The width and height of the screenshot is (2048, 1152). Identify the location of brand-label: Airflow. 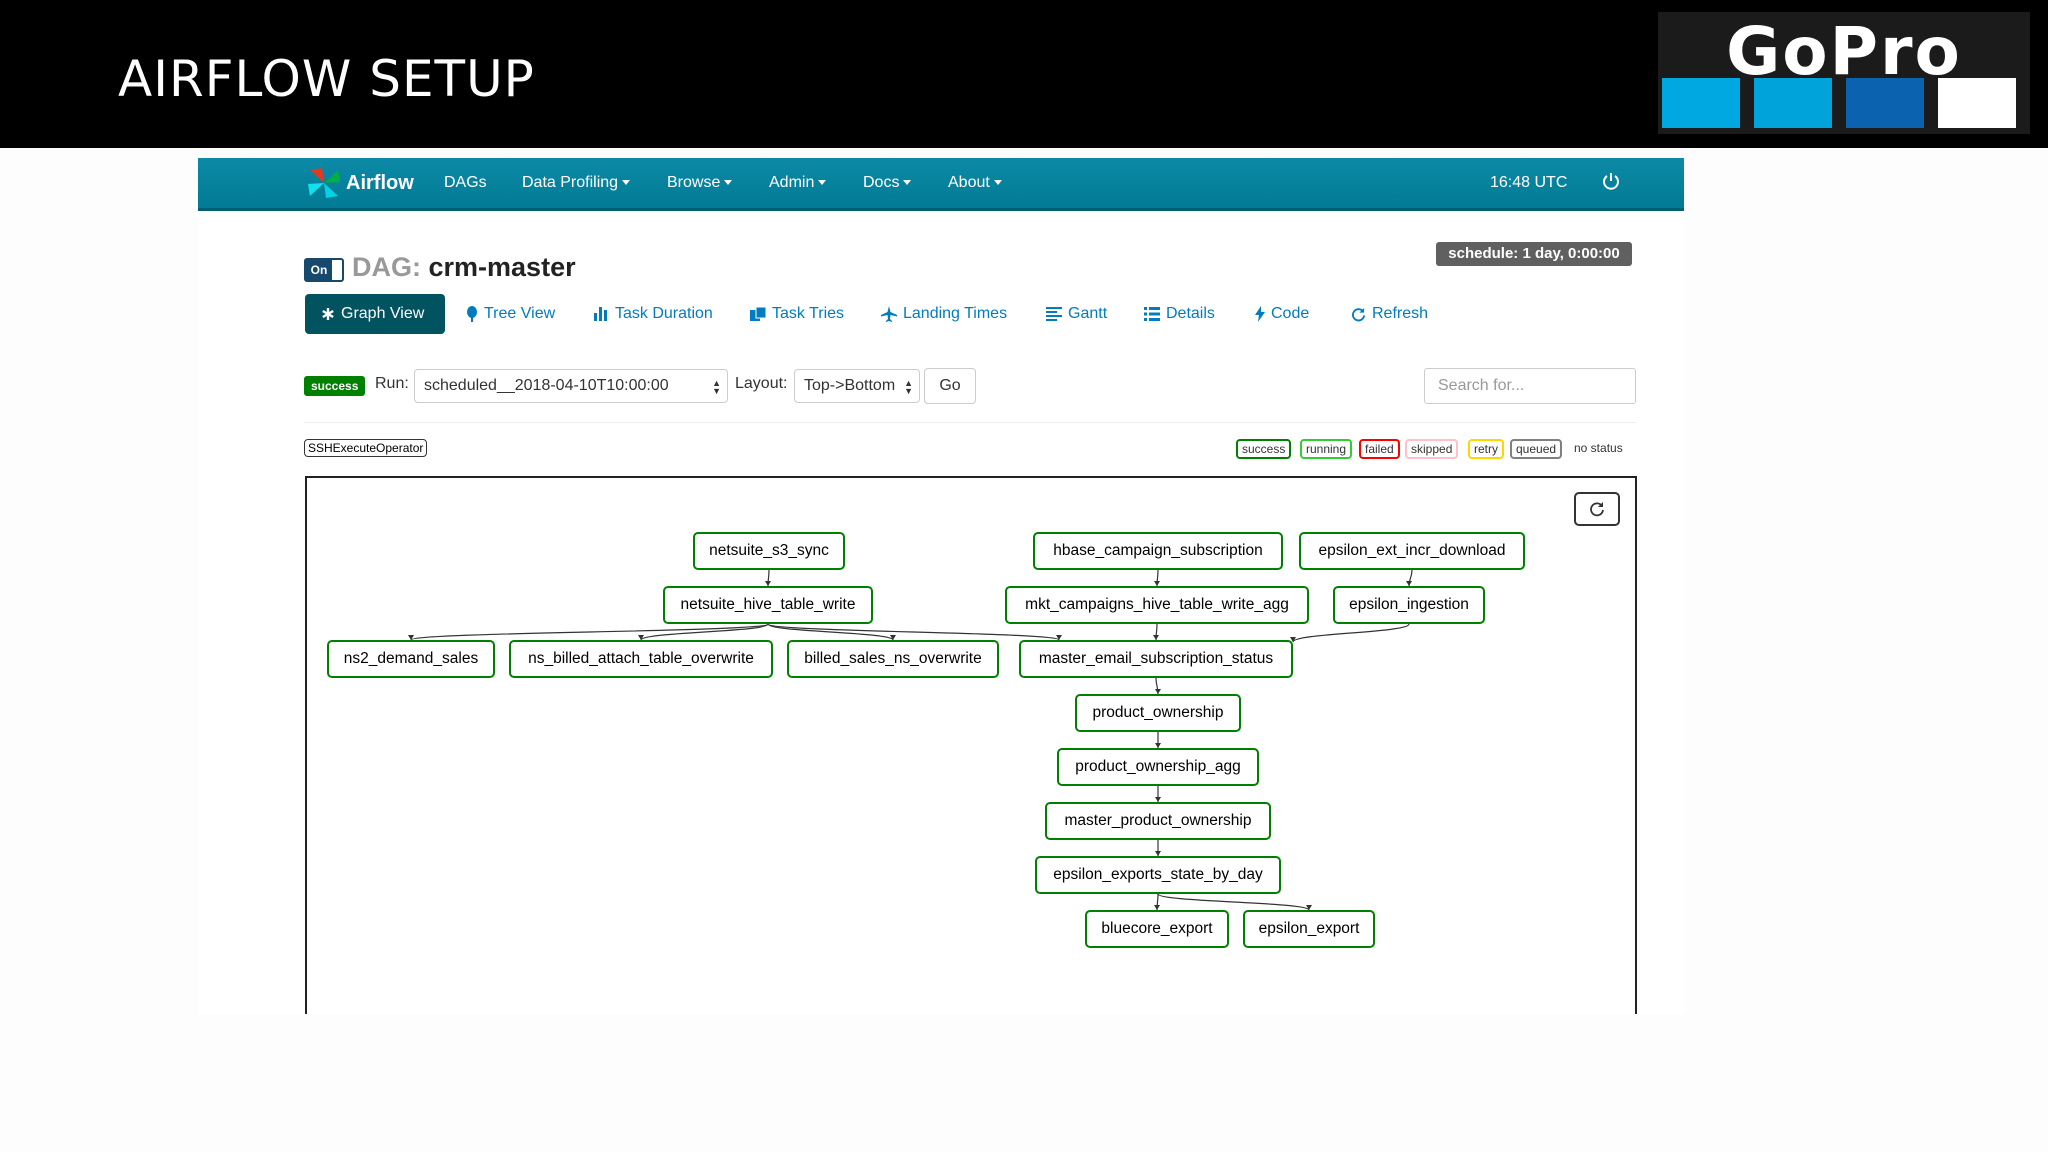
(380, 182).